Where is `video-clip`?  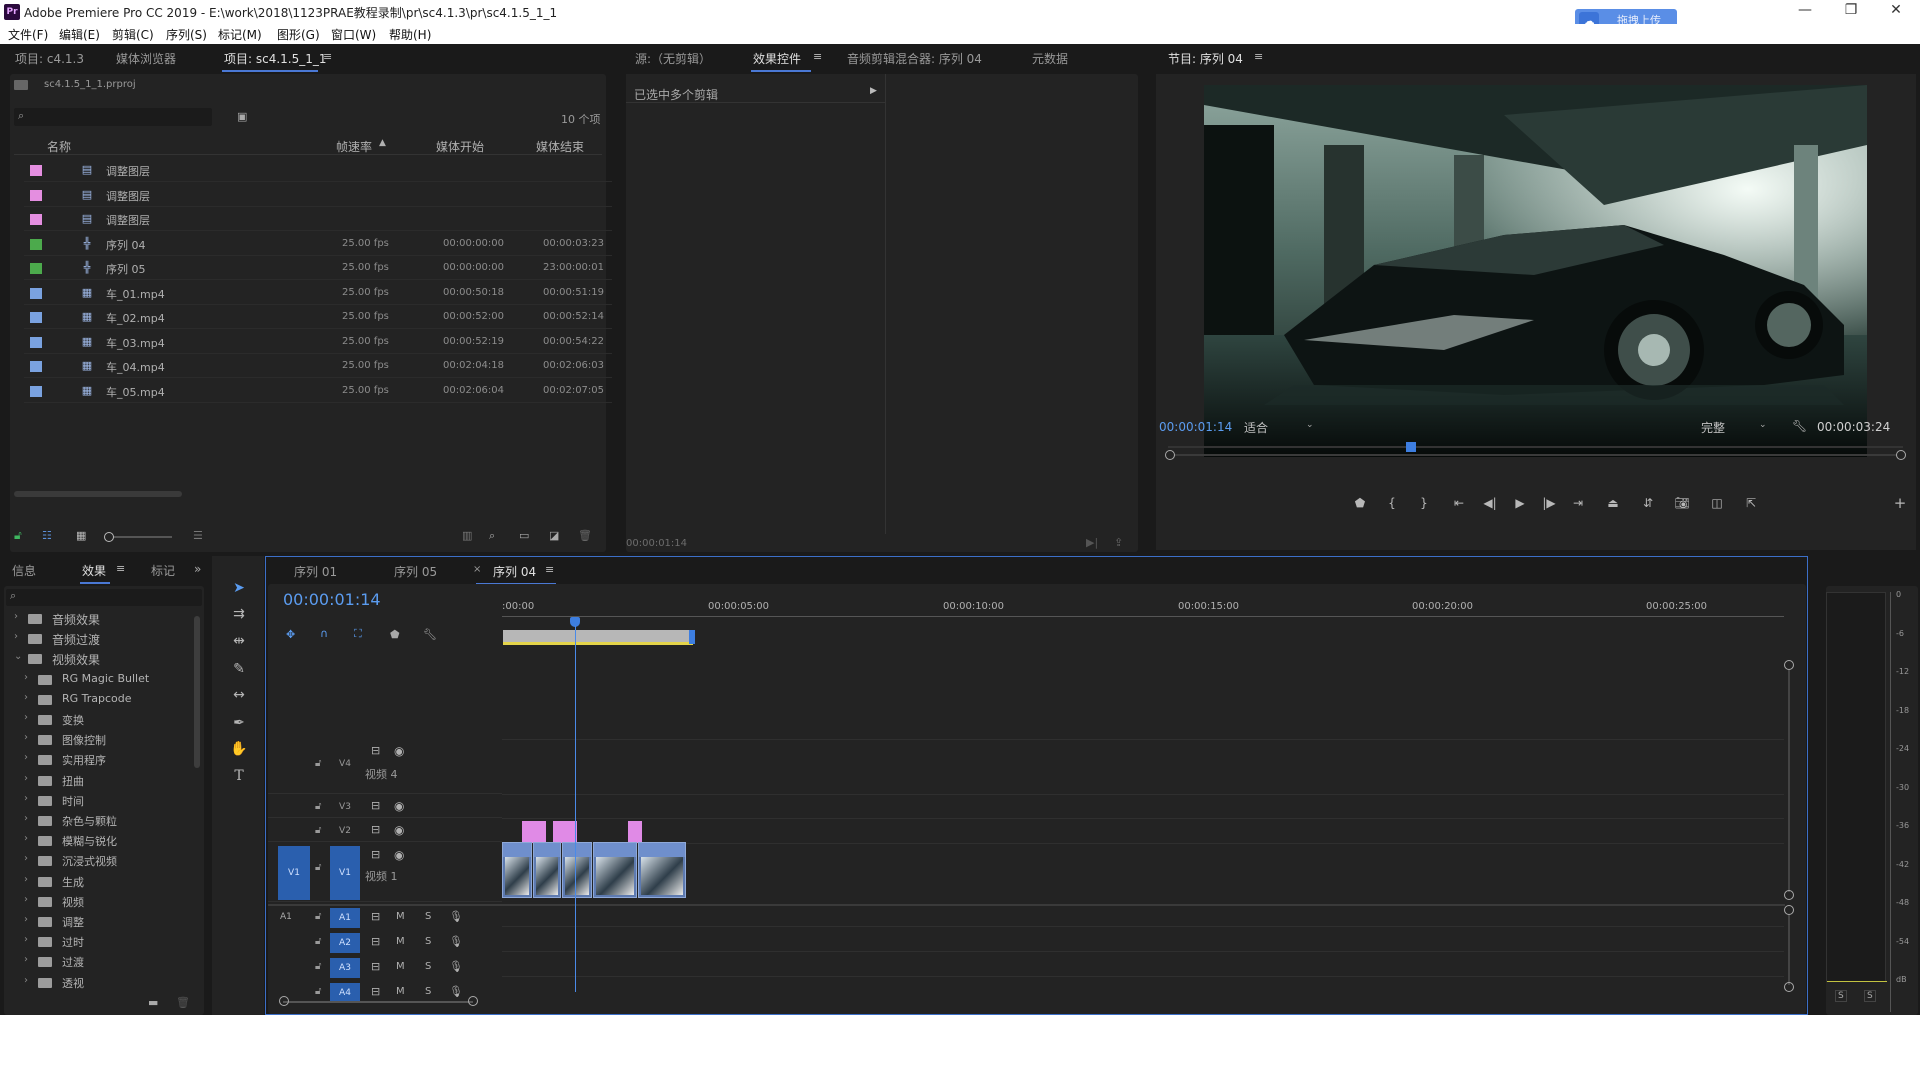 video-clip is located at coordinates (547, 870).